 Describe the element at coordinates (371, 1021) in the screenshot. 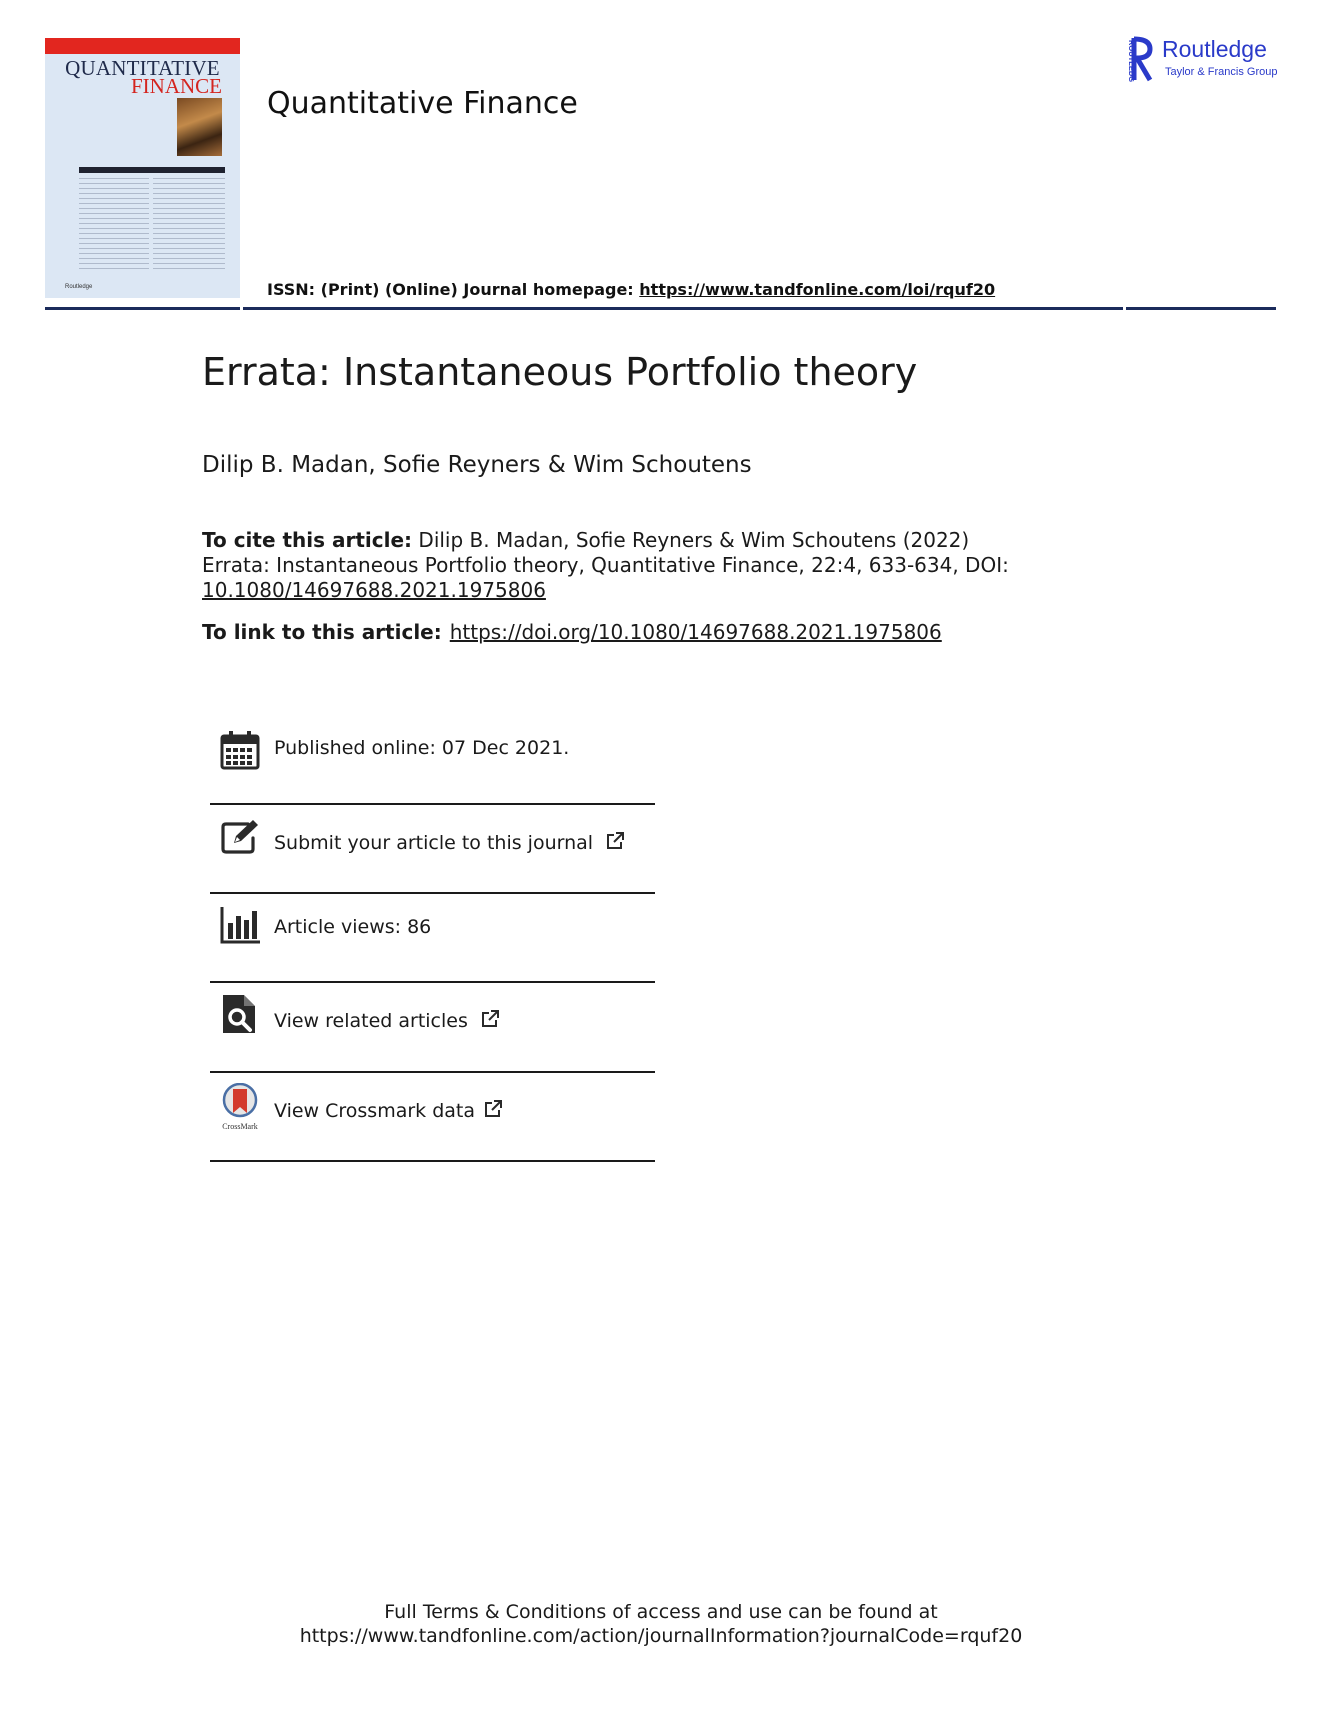

I see `related-articles-label: View related articles` at that location.